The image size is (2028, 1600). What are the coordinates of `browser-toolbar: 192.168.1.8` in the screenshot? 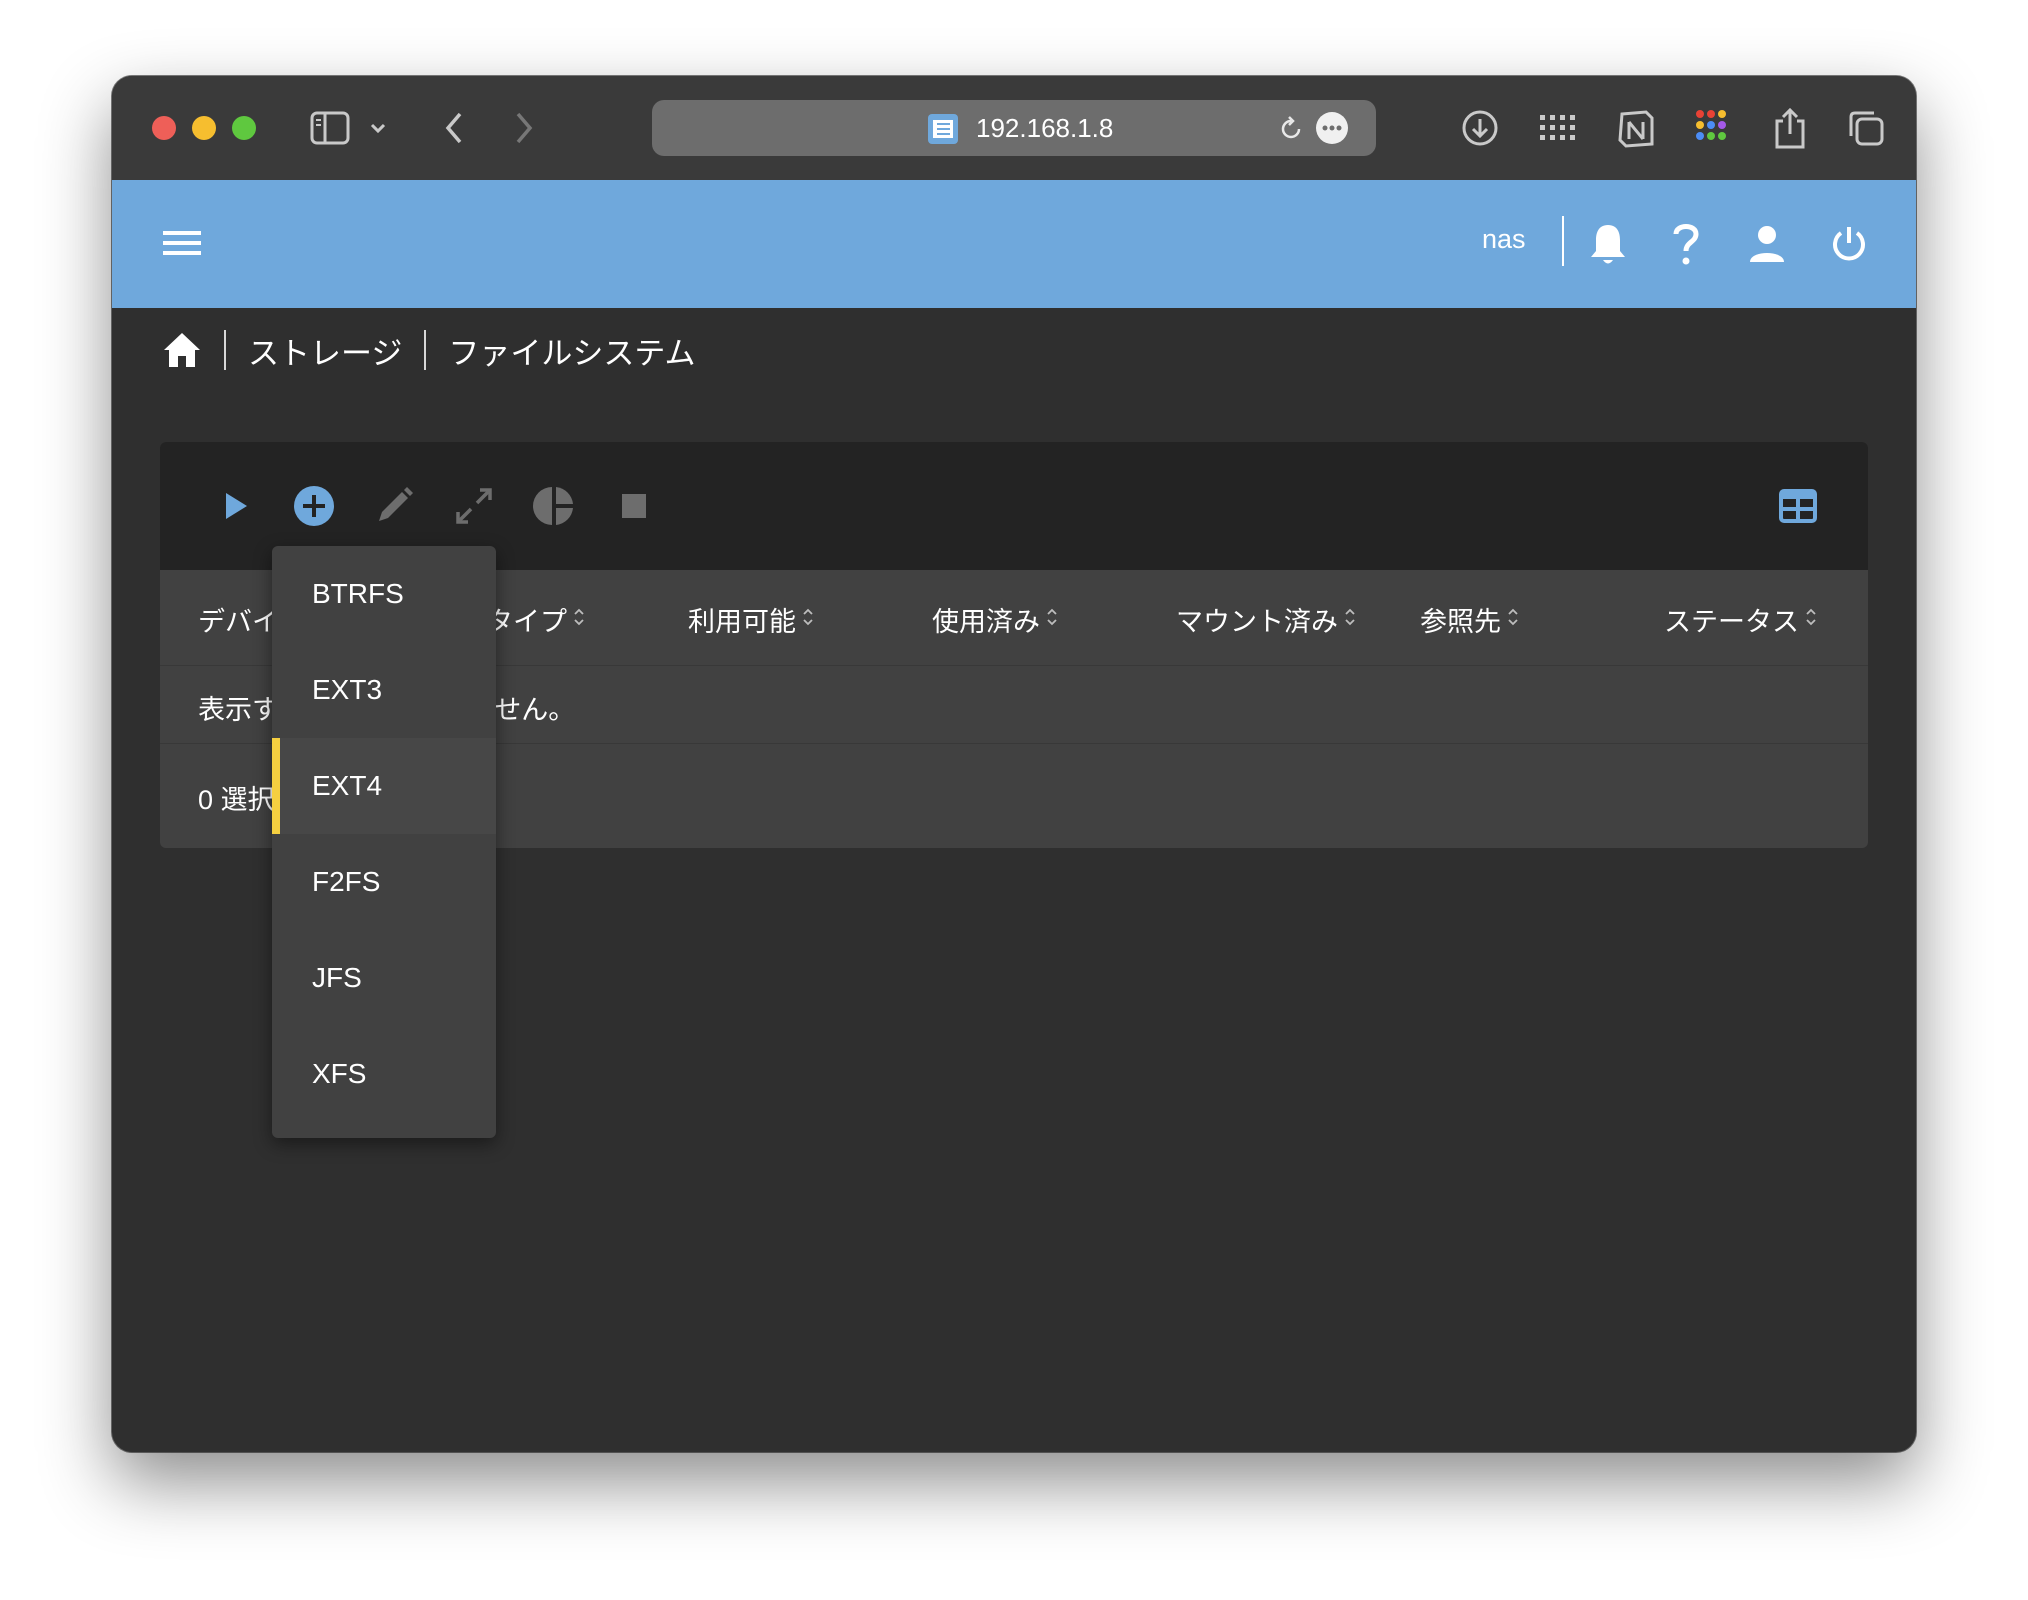 It's located at (1014, 128).